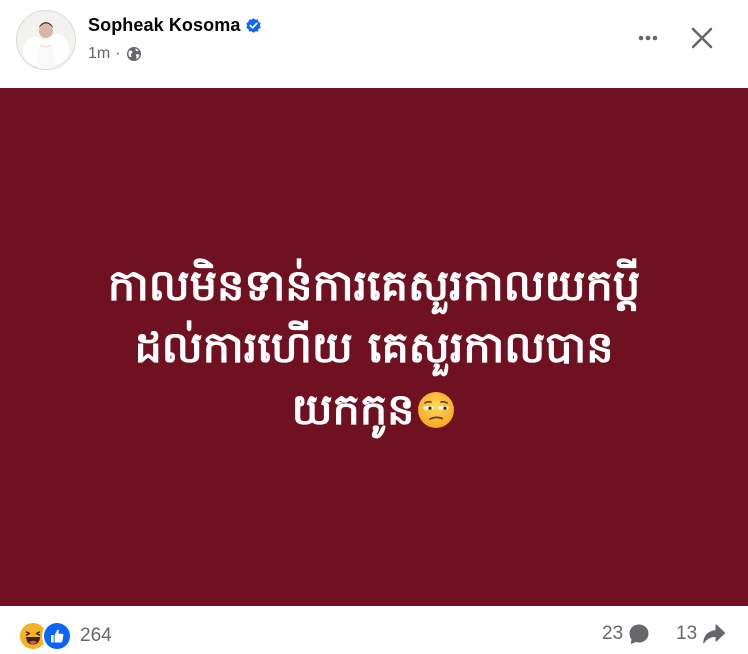 Image resolution: width=748 pixels, height=654 pixels. Describe the element at coordinates (164, 25) in the screenshot. I see `author-name: Sopheak Kosoma` at that location.